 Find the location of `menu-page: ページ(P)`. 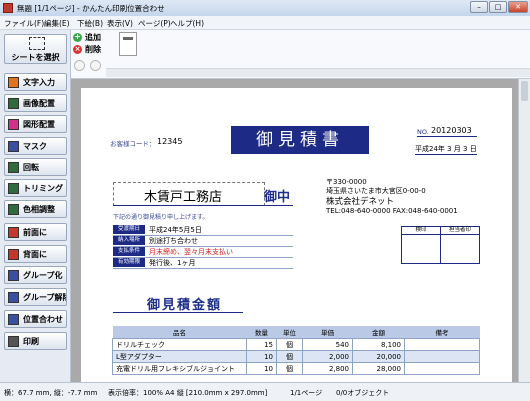

menu-page: ページ(P) is located at coordinates (154, 23).